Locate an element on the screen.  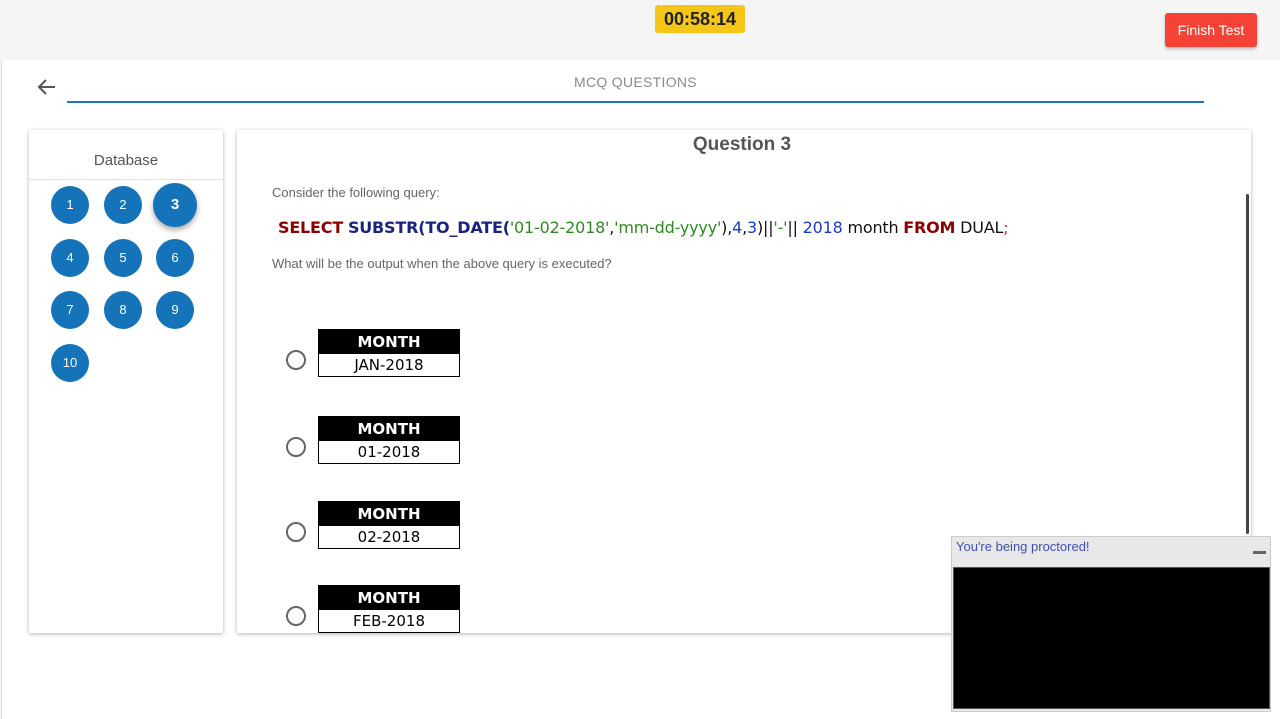
sql-token: 2018 is located at coordinates (822, 227).